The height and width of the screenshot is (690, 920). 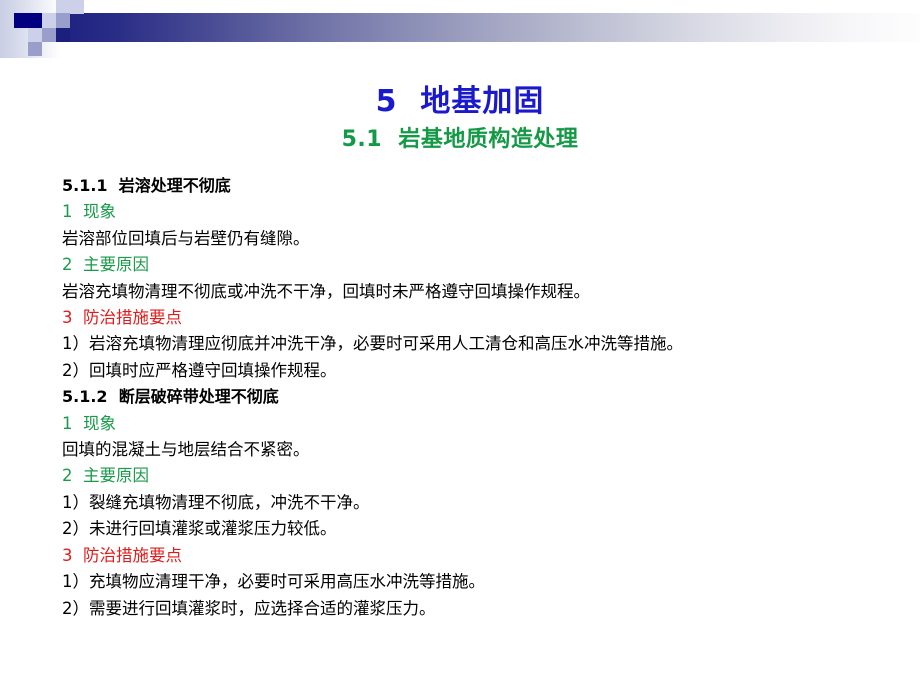 What do you see at coordinates (216, 502) in the screenshot?
I see `body-line: 1）裂缝充填物清理不彻底，冲洗不干净。` at bounding box center [216, 502].